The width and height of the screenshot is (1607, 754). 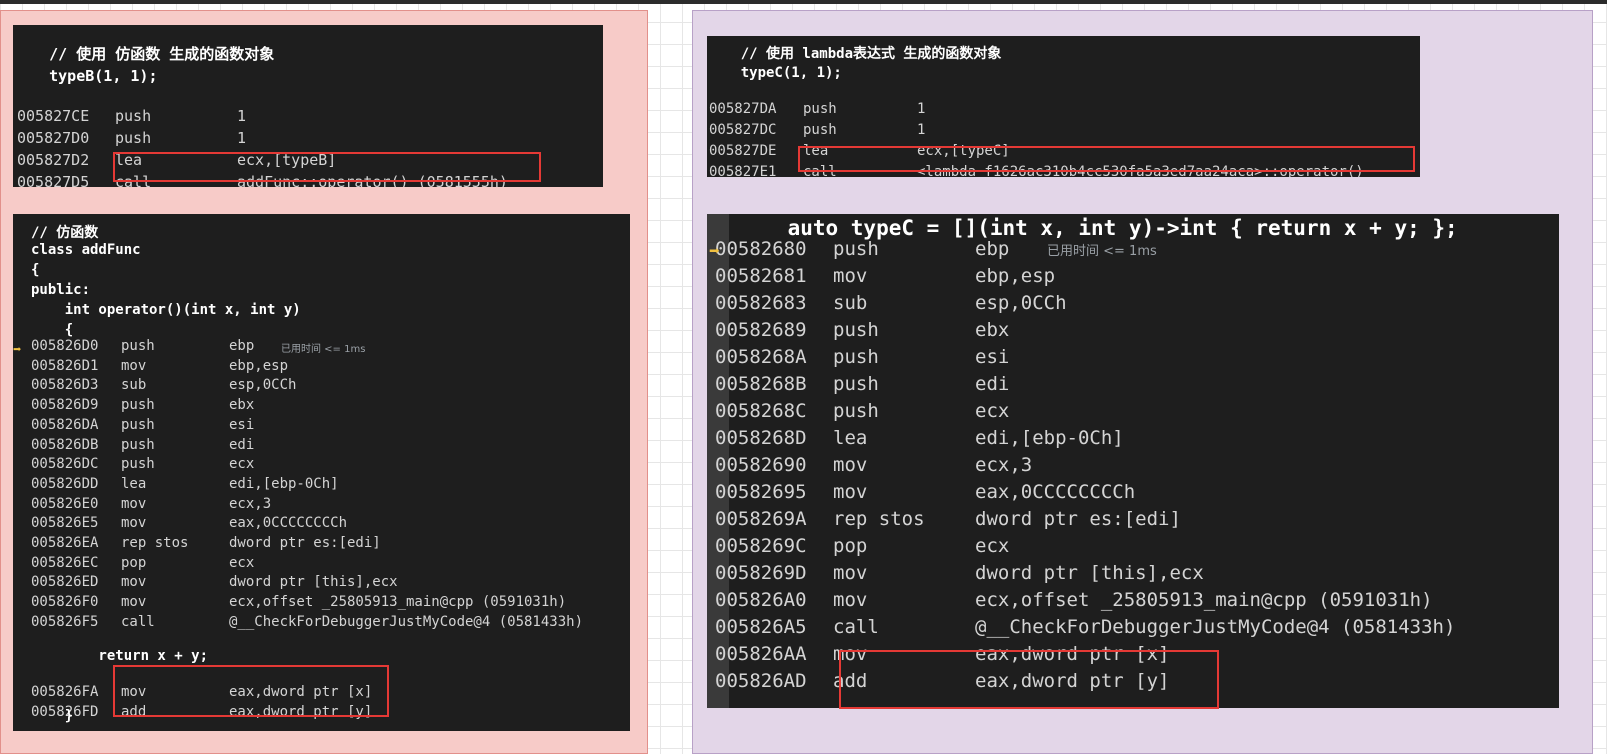 I want to click on source-comment-line: // 使用 lambda表达式 生成的函数对象, so click(x=854, y=54).